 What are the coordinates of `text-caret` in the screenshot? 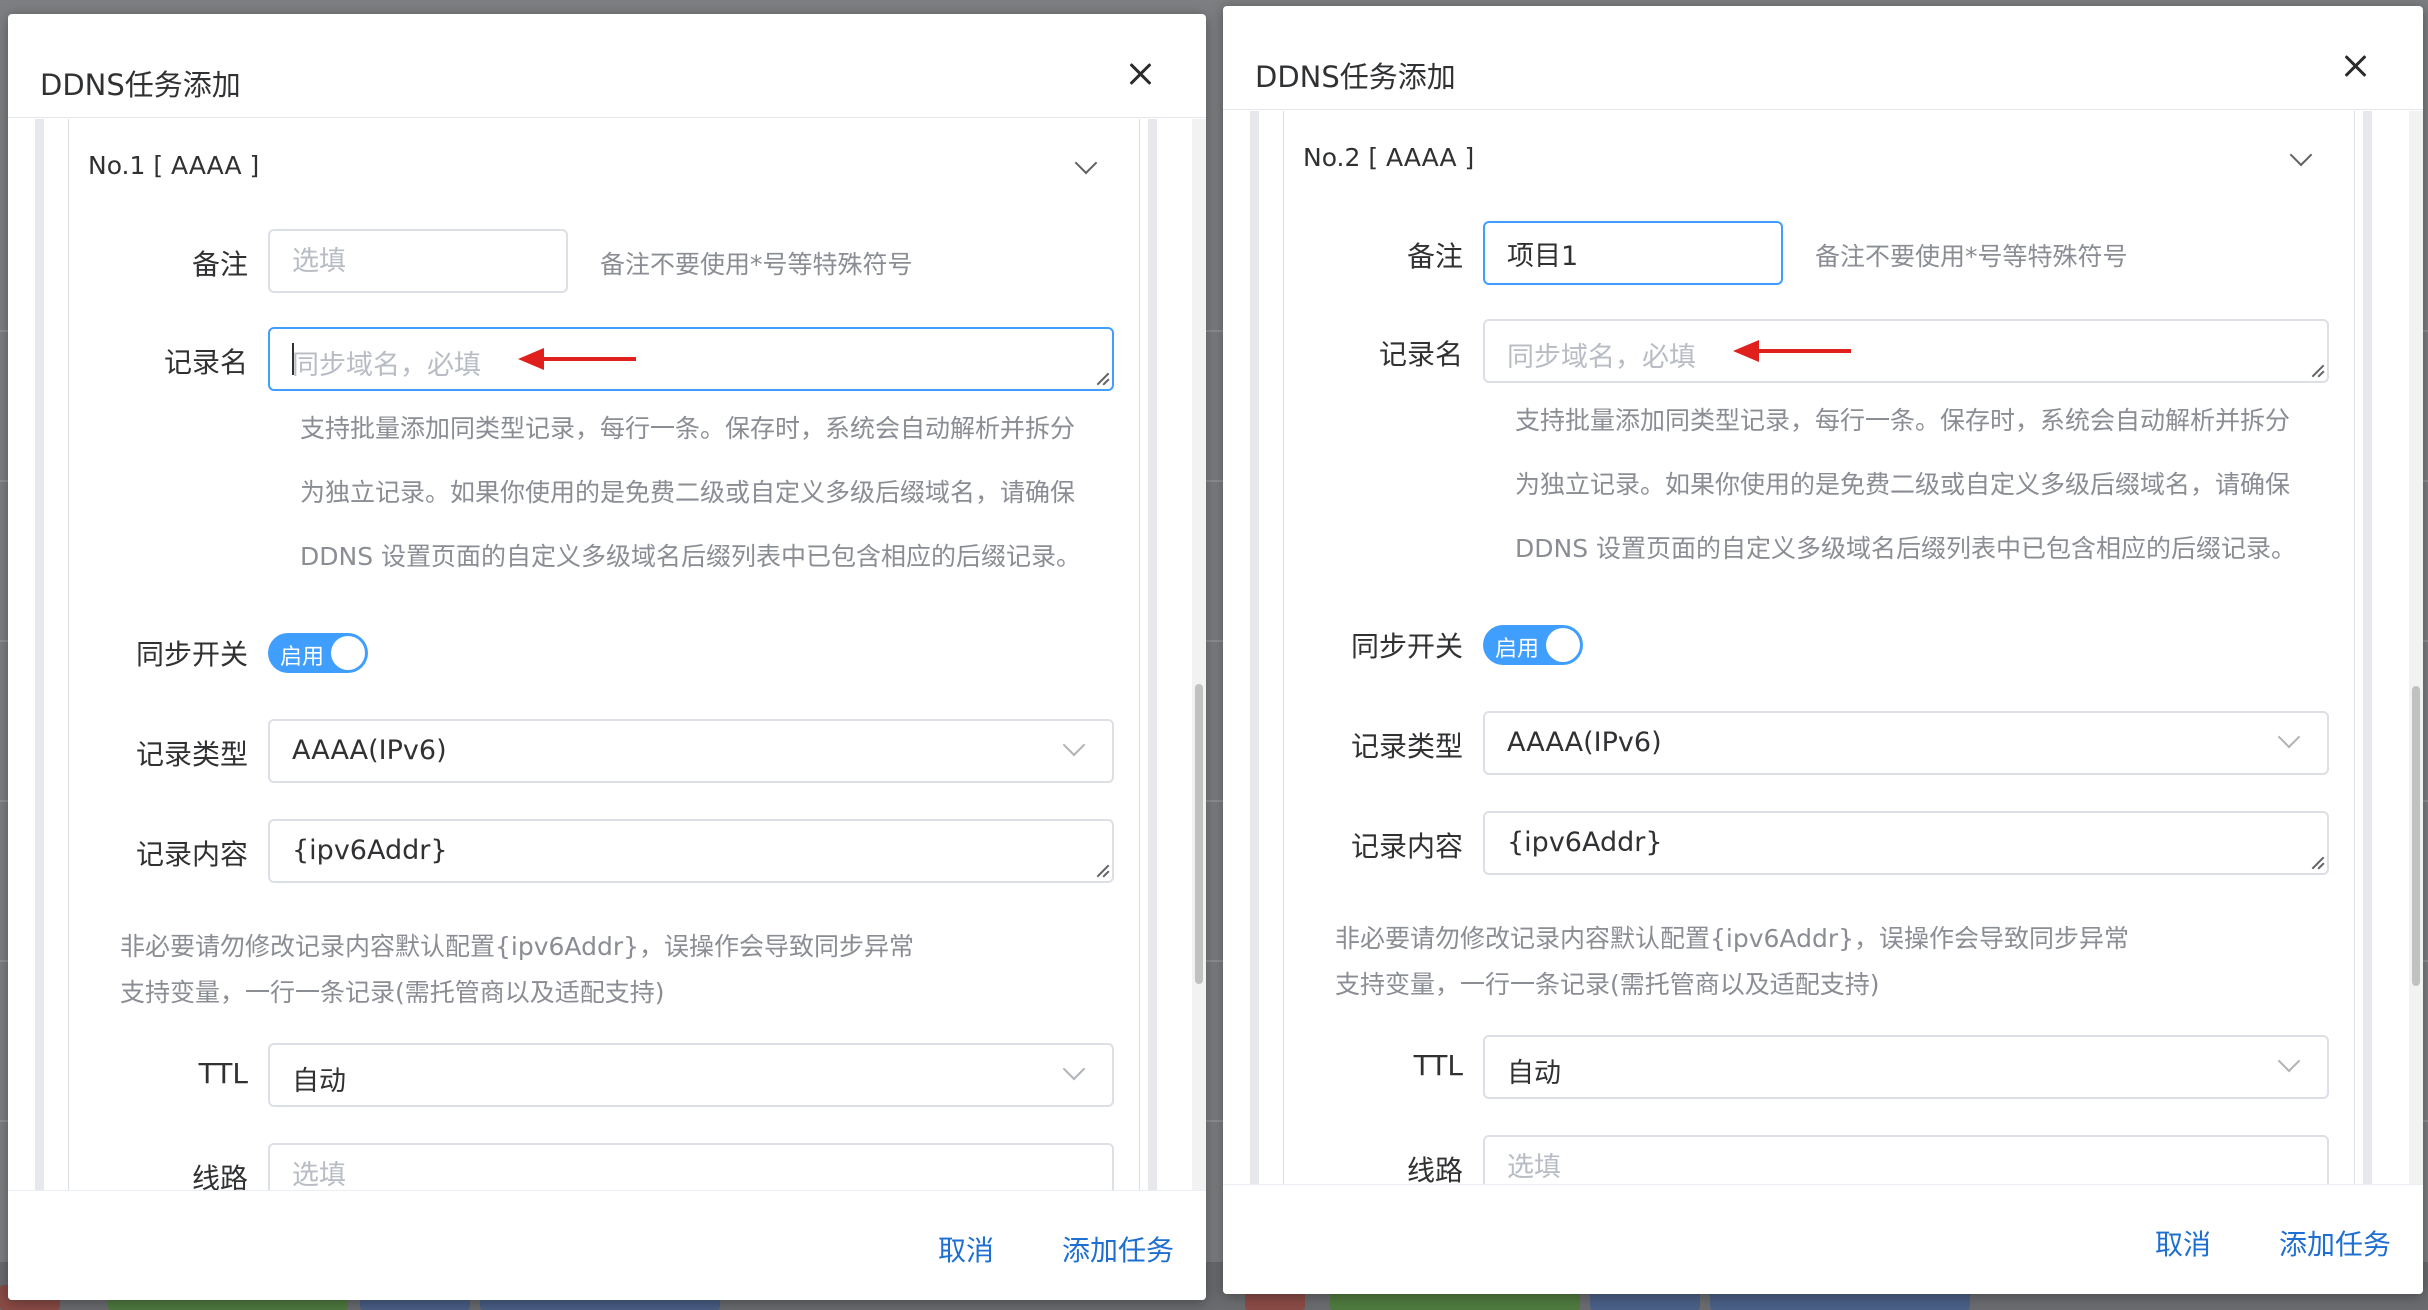 It's located at (293, 359).